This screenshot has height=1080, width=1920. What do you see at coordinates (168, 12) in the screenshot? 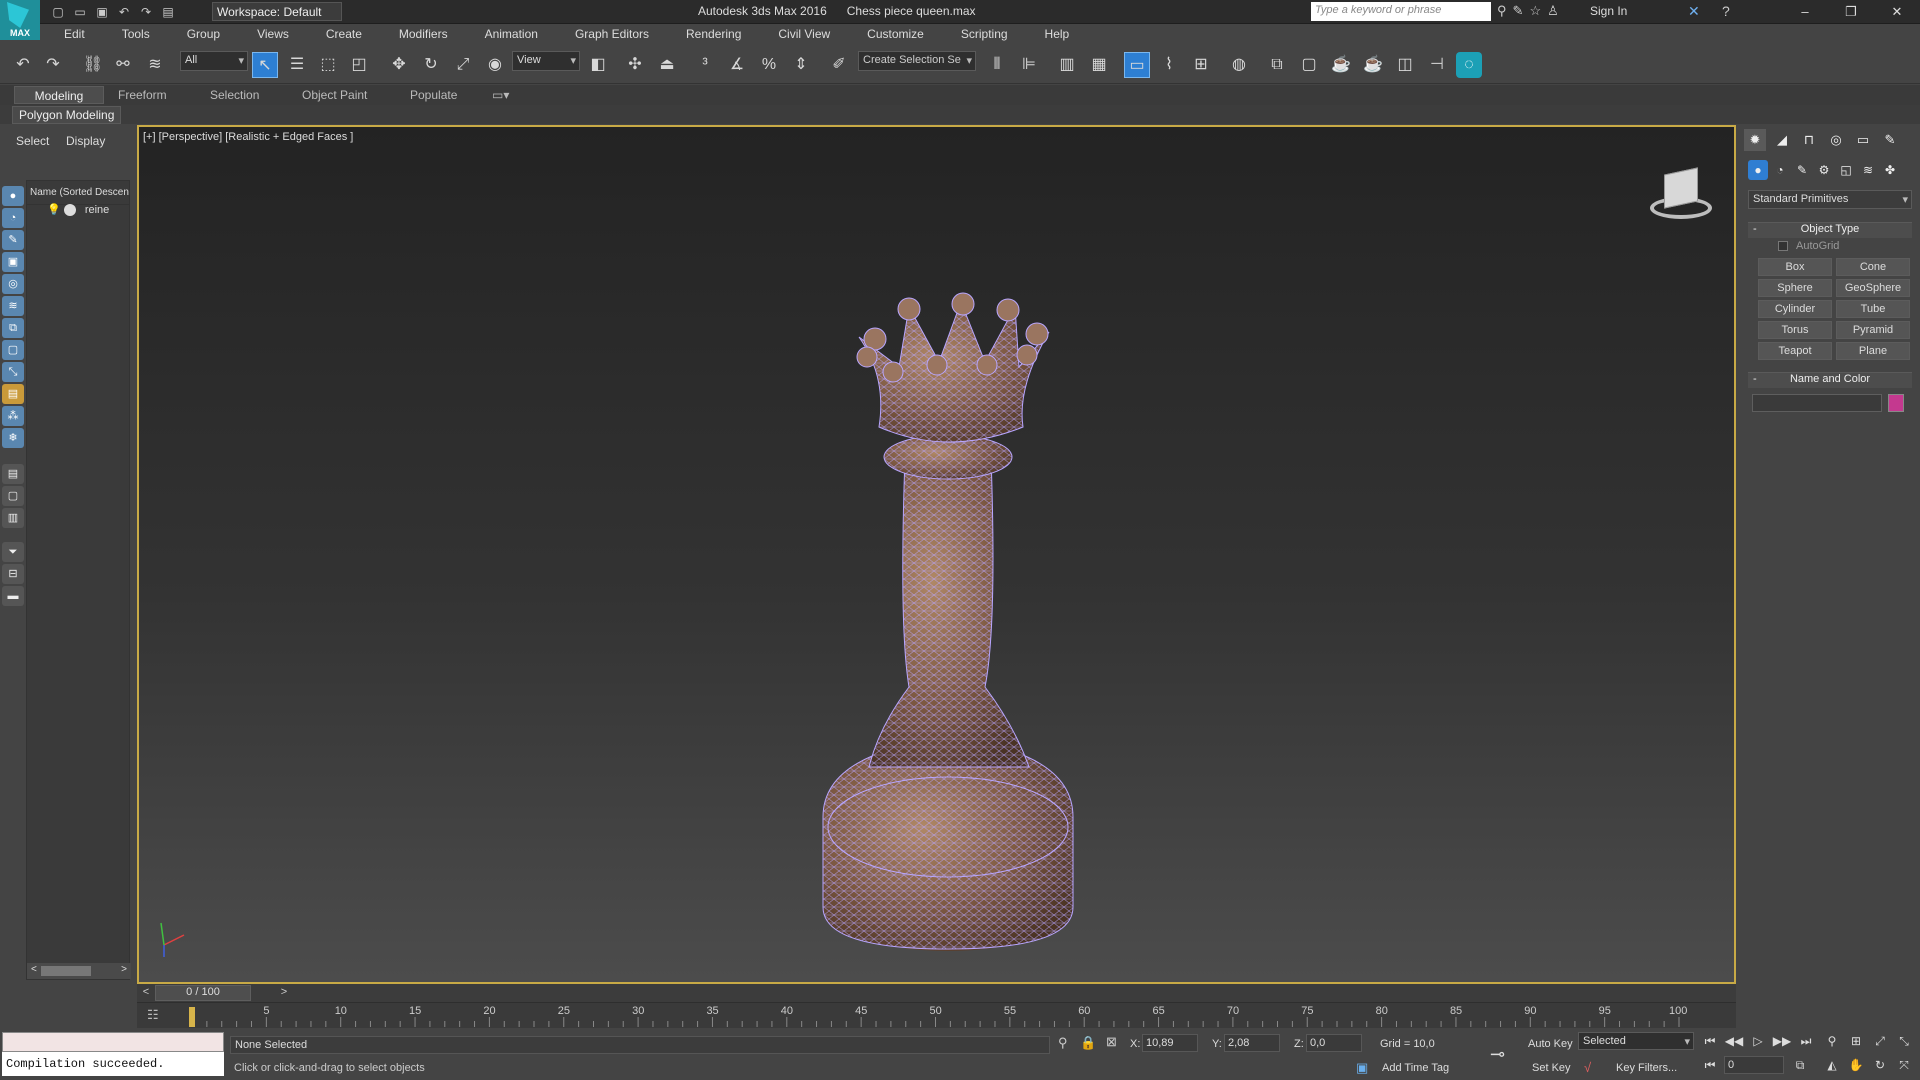
I see `project-folder-icon: ▤` at bounding box center [168, 12].